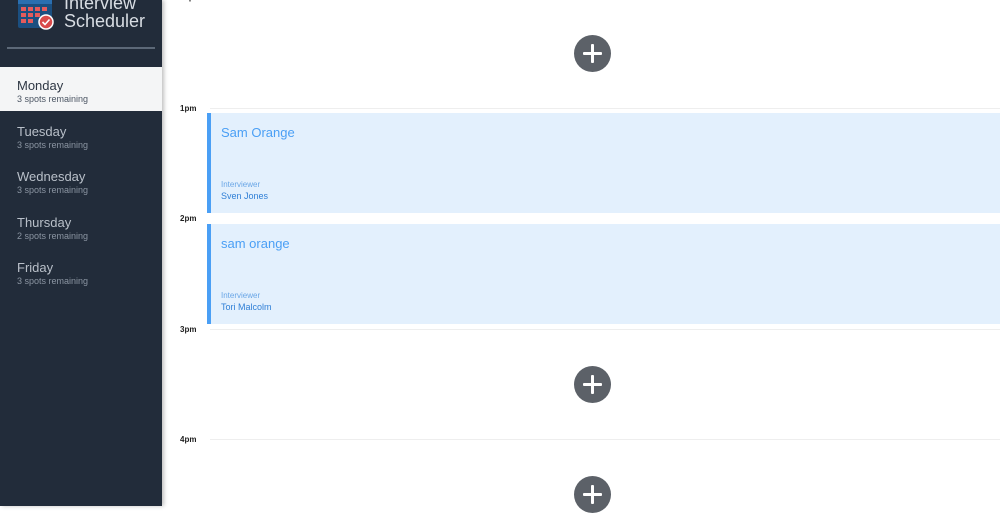 This screenshot has width=1000, height=513. Describe the element at coordinates (255, 243) in the screenshot. I see `student-name: sam orange` at that location.